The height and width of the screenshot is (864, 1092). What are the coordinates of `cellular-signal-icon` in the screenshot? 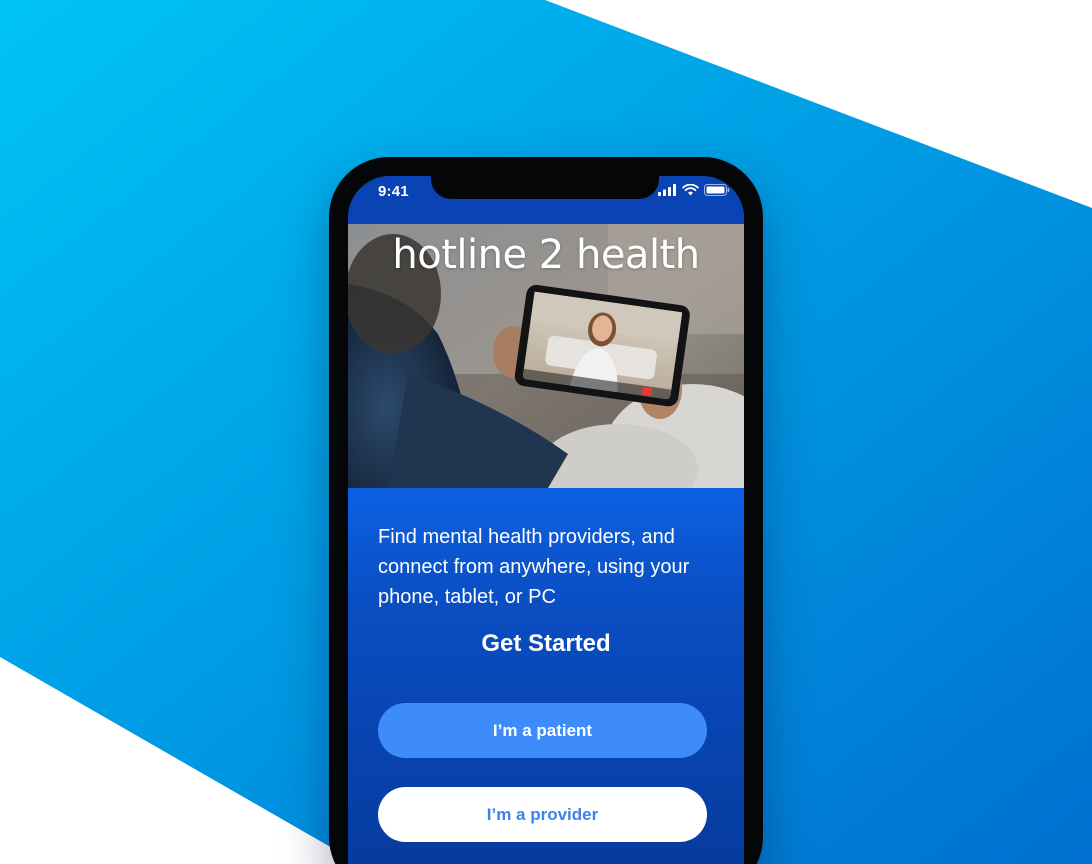 It's located at (667, 190).